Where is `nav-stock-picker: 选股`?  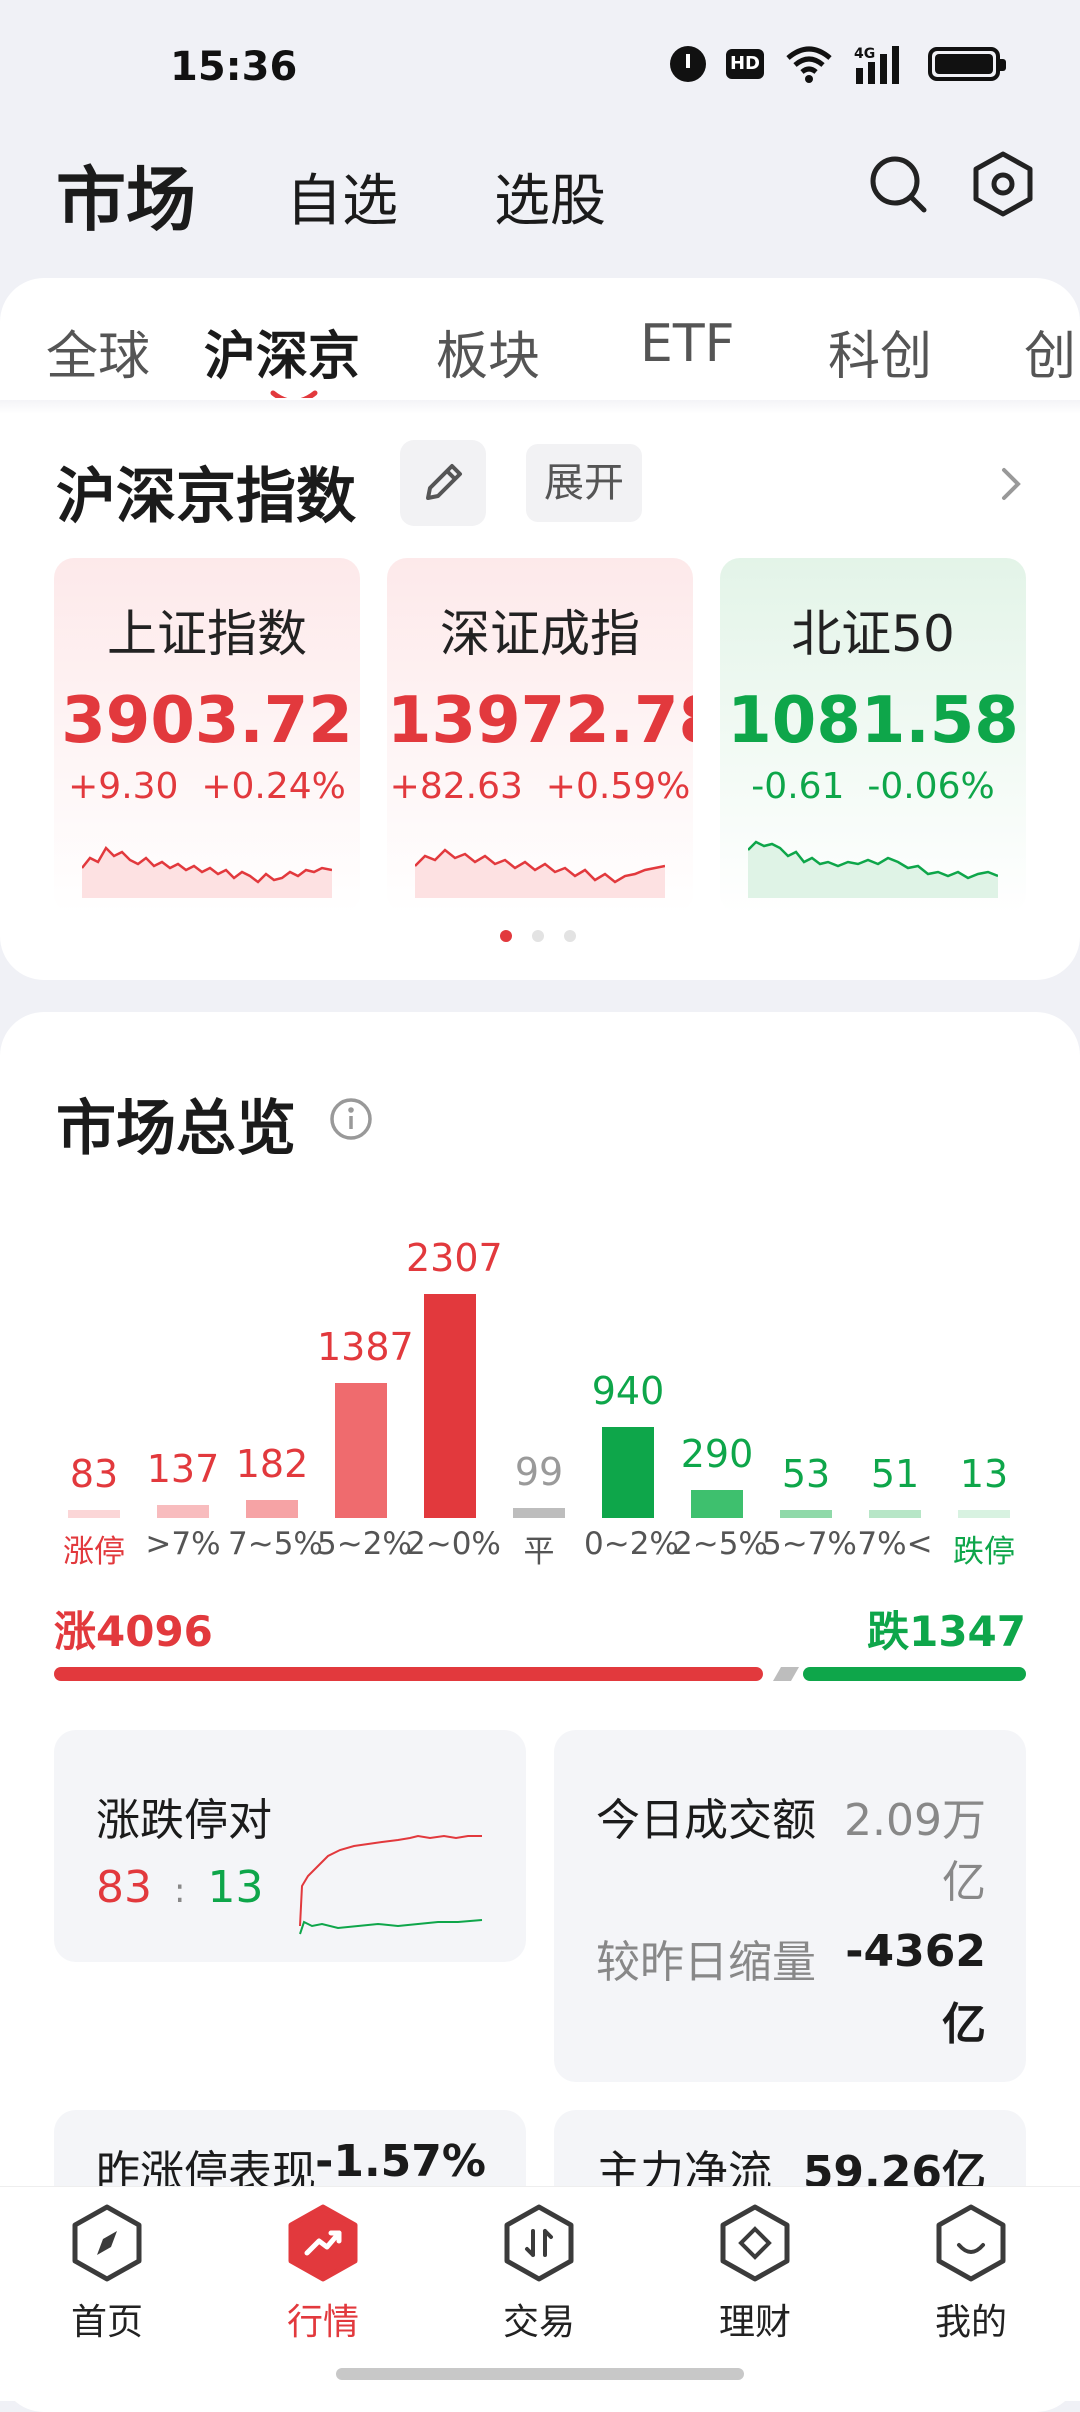 nav-stock-picker: 选股 is located at coordinates (550, 196).